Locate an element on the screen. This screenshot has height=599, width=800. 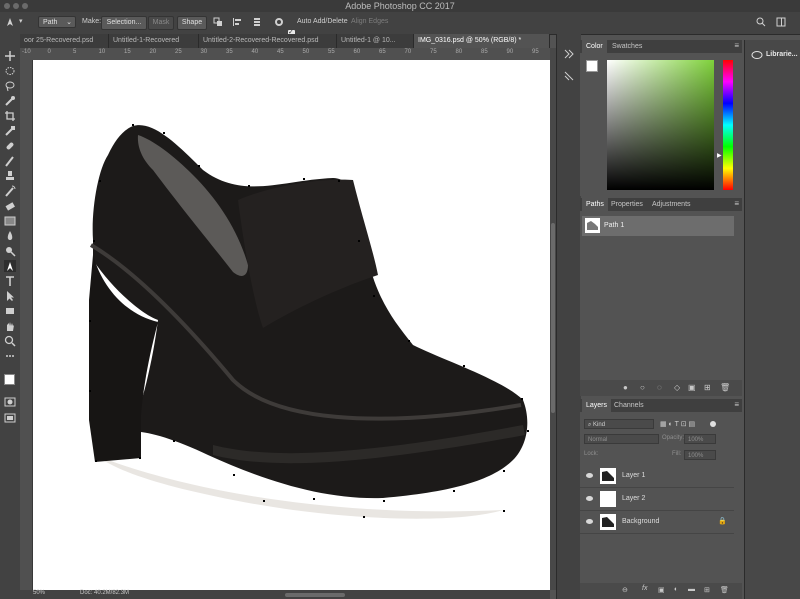
history-panel-icon is located at coordinates (569, 54).